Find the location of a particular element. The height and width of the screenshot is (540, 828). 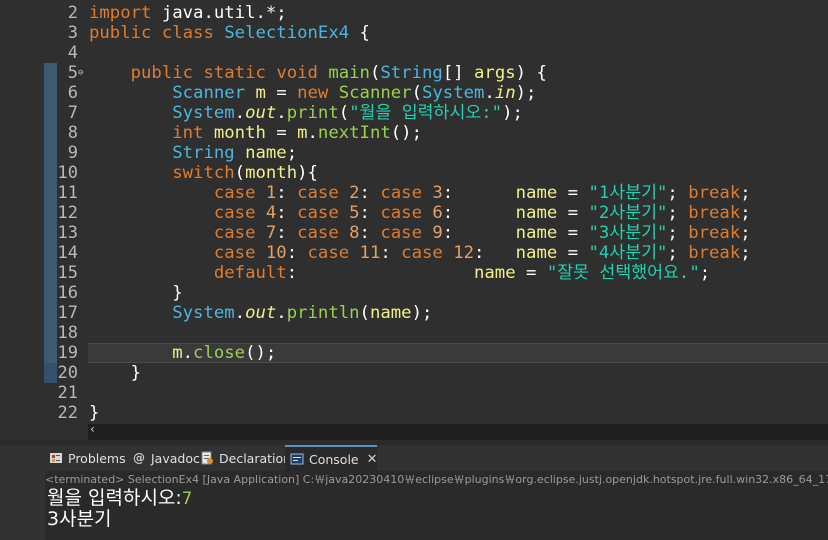

code-text: m.close(); is located at coordinates (182, 353).